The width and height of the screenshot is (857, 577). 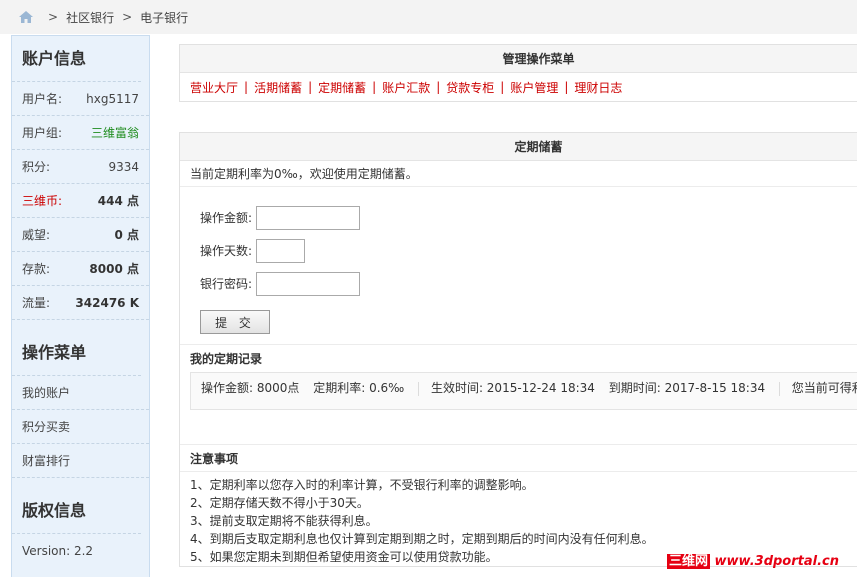 I want to click on info-key: 威望:, so click(x=36, y=235).